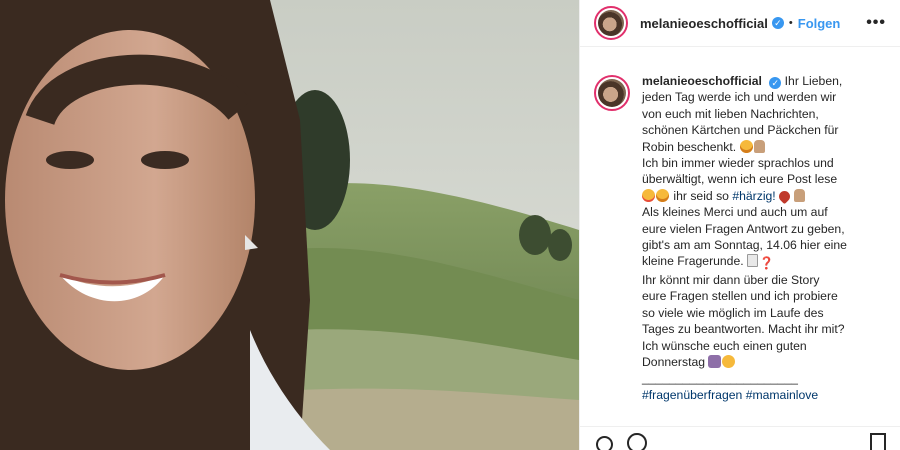  I want to click on caption-avatar, so click(612, 93).